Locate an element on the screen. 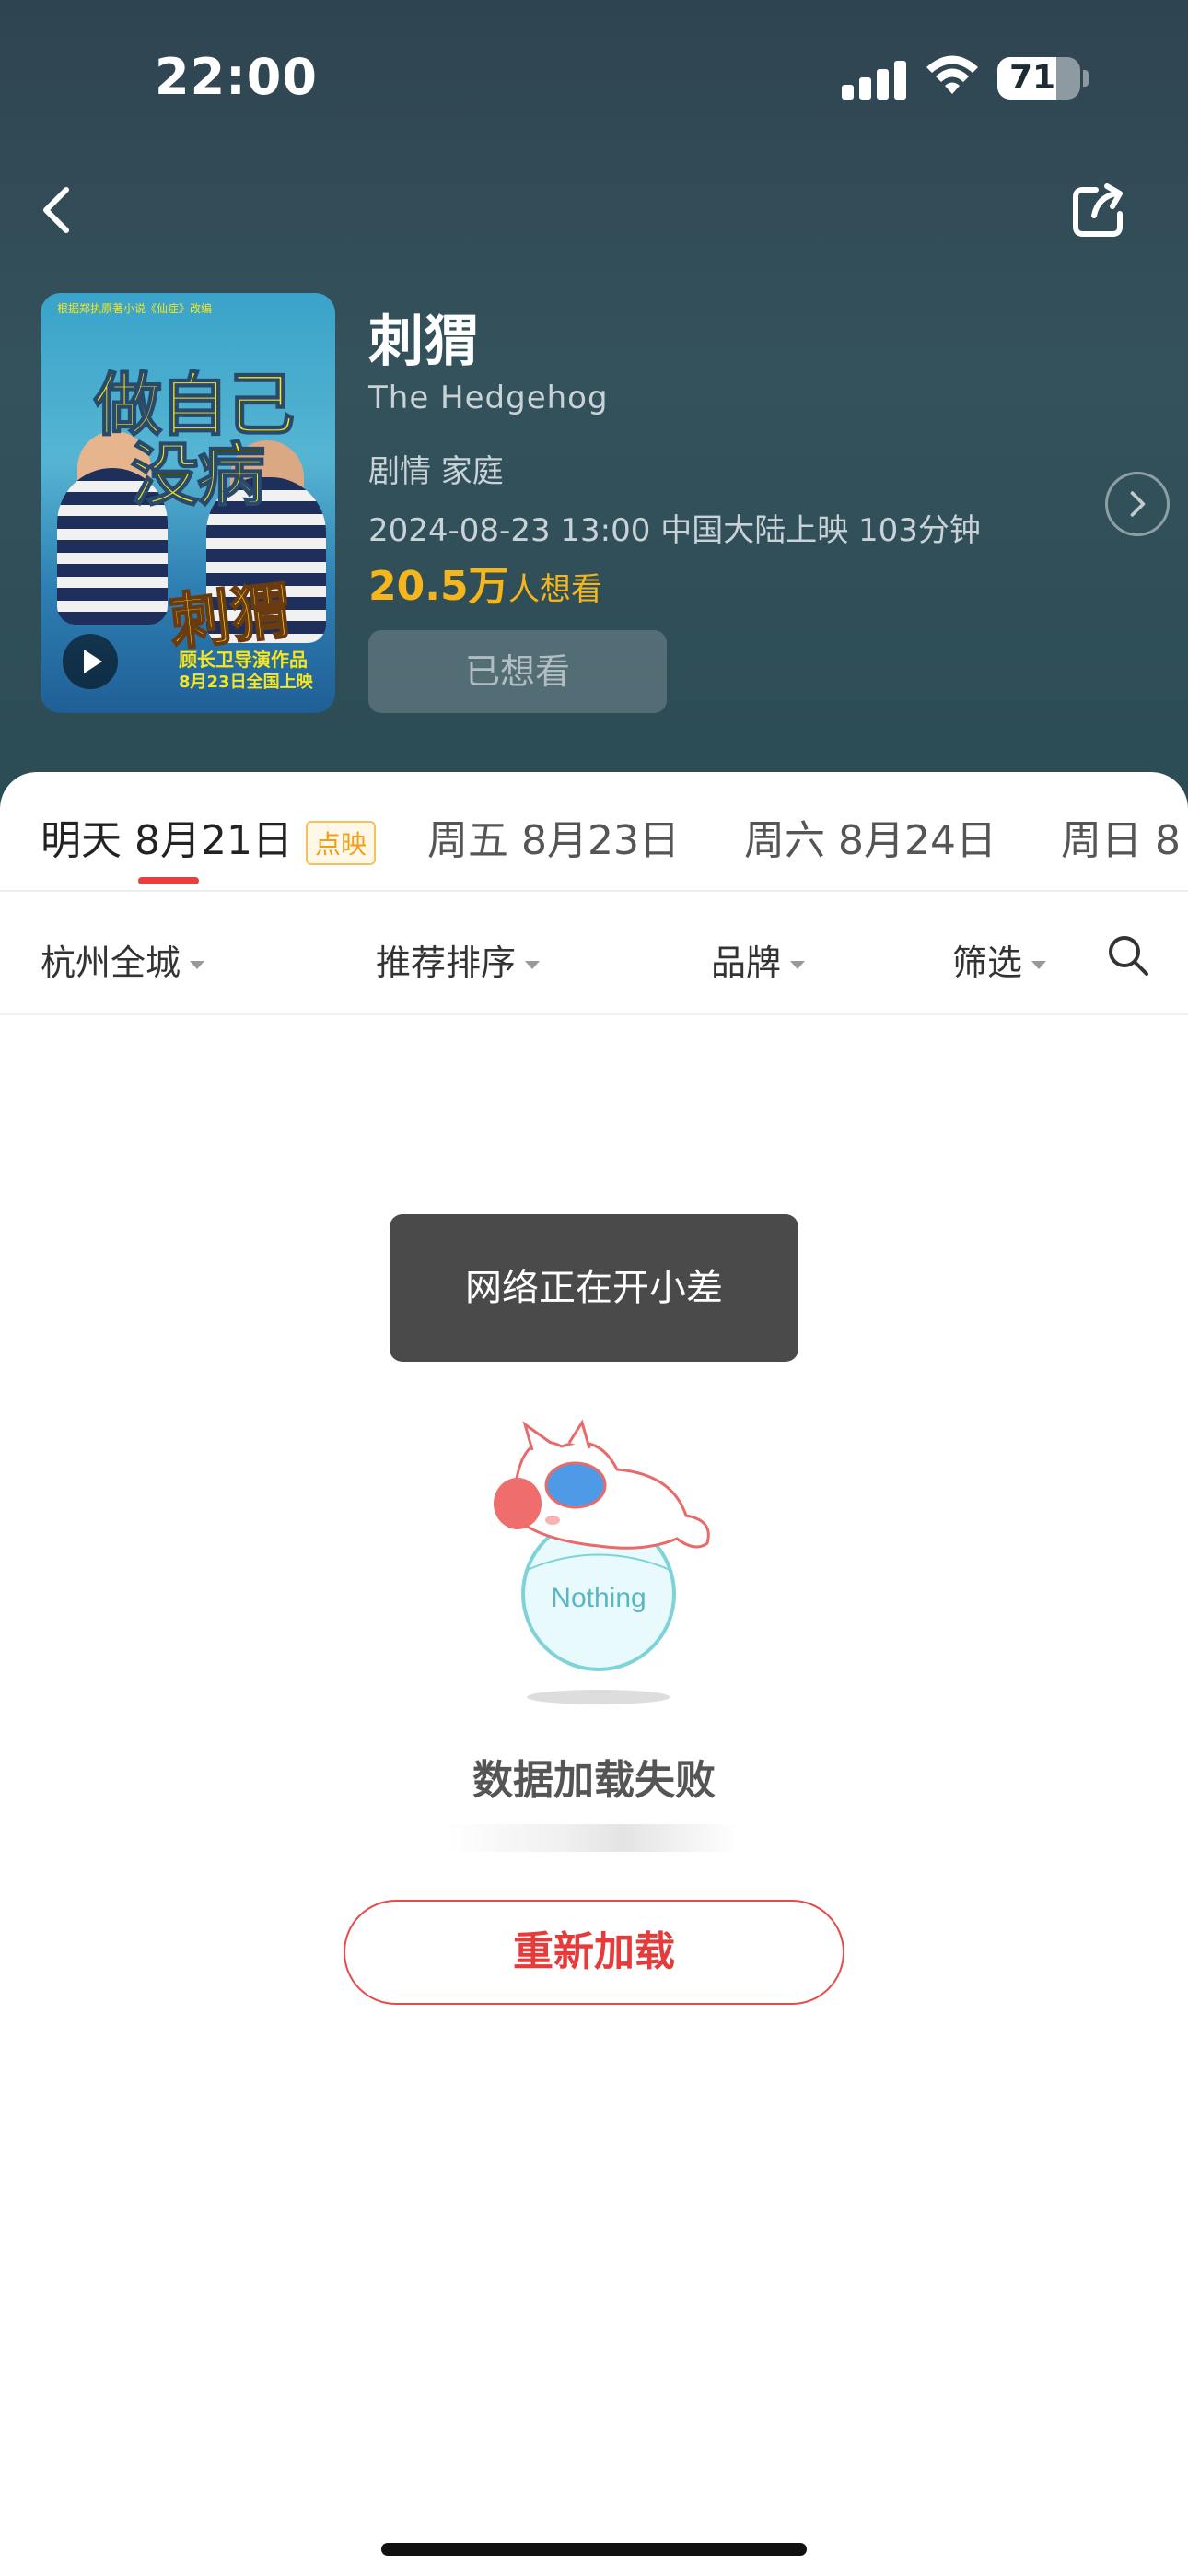  tab-date-label: 周五 8月23日 is located at coordinates (553, 840).